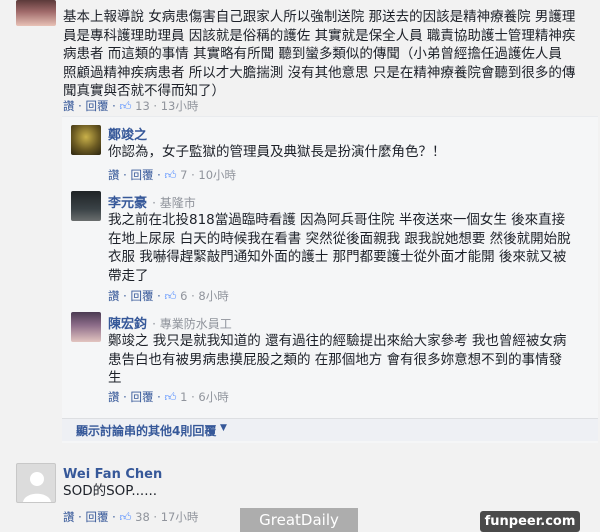 The width and height of the screenshot is (600, 532). I want to click on timestamp: 10小時, so click(217, 175).